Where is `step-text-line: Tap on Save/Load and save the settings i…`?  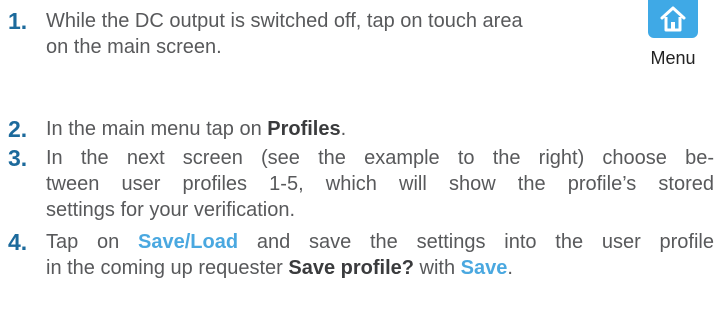
step-text-line: Tap on Save/Load and save the settings i… is located at coordinates (380, 242).